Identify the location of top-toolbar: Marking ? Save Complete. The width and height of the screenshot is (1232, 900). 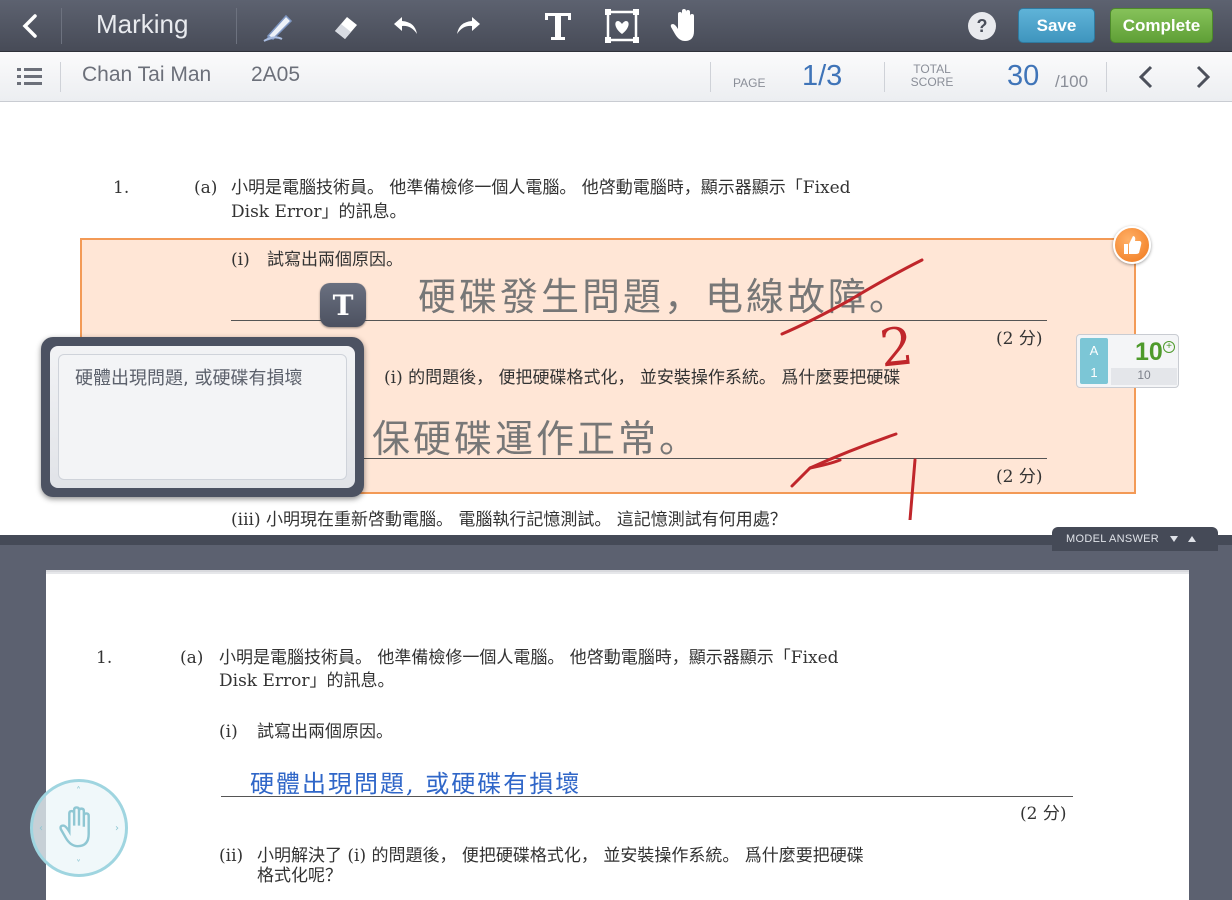
(616, 26).